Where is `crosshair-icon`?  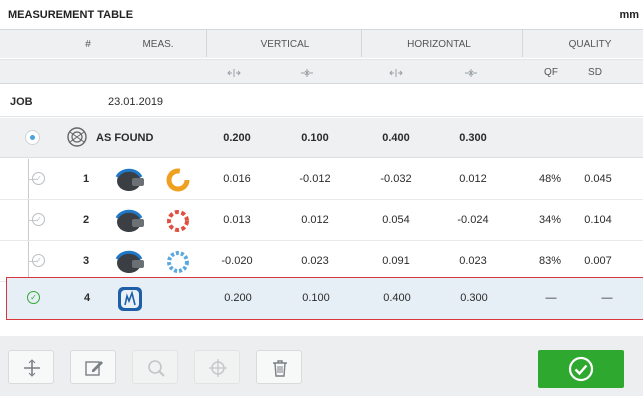 crosshair-icon is located at coordinates (218, 368).